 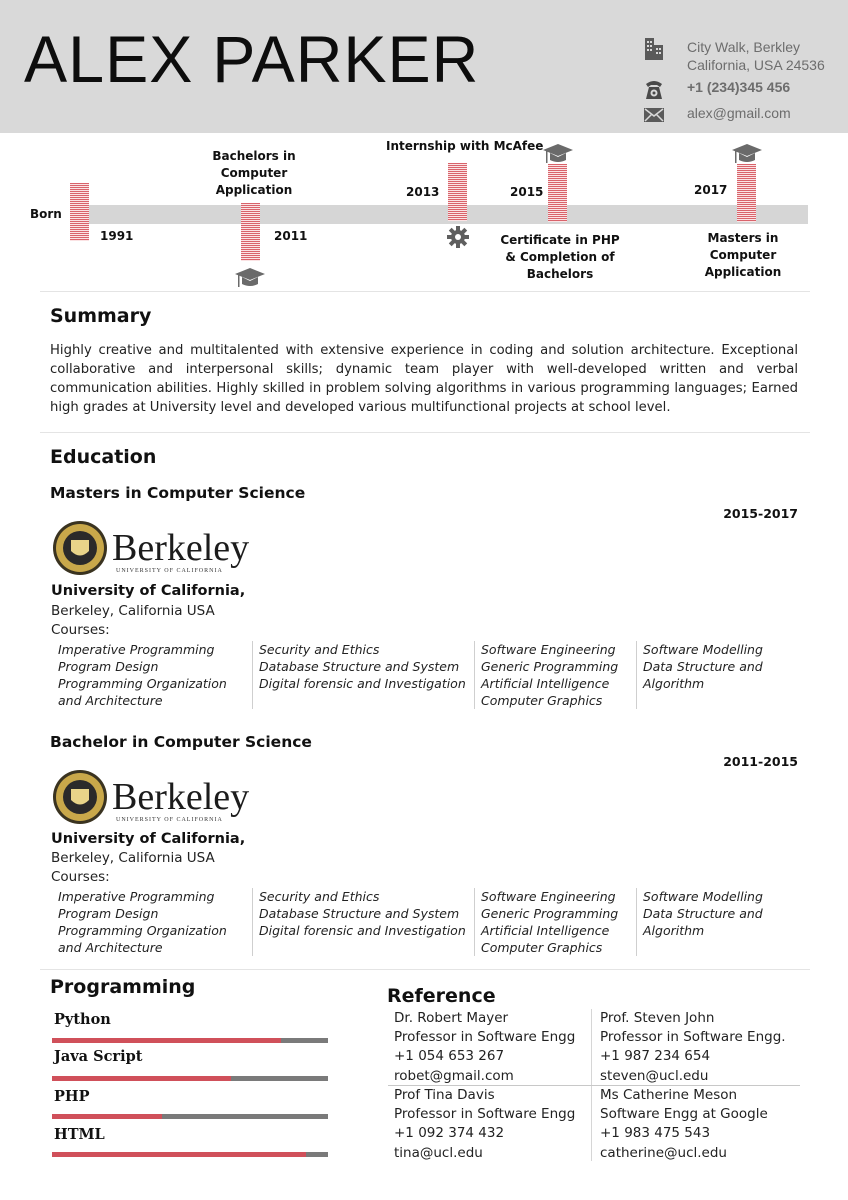 I want to click on degree-years: 2011-2015, so click(x=760, y=761).